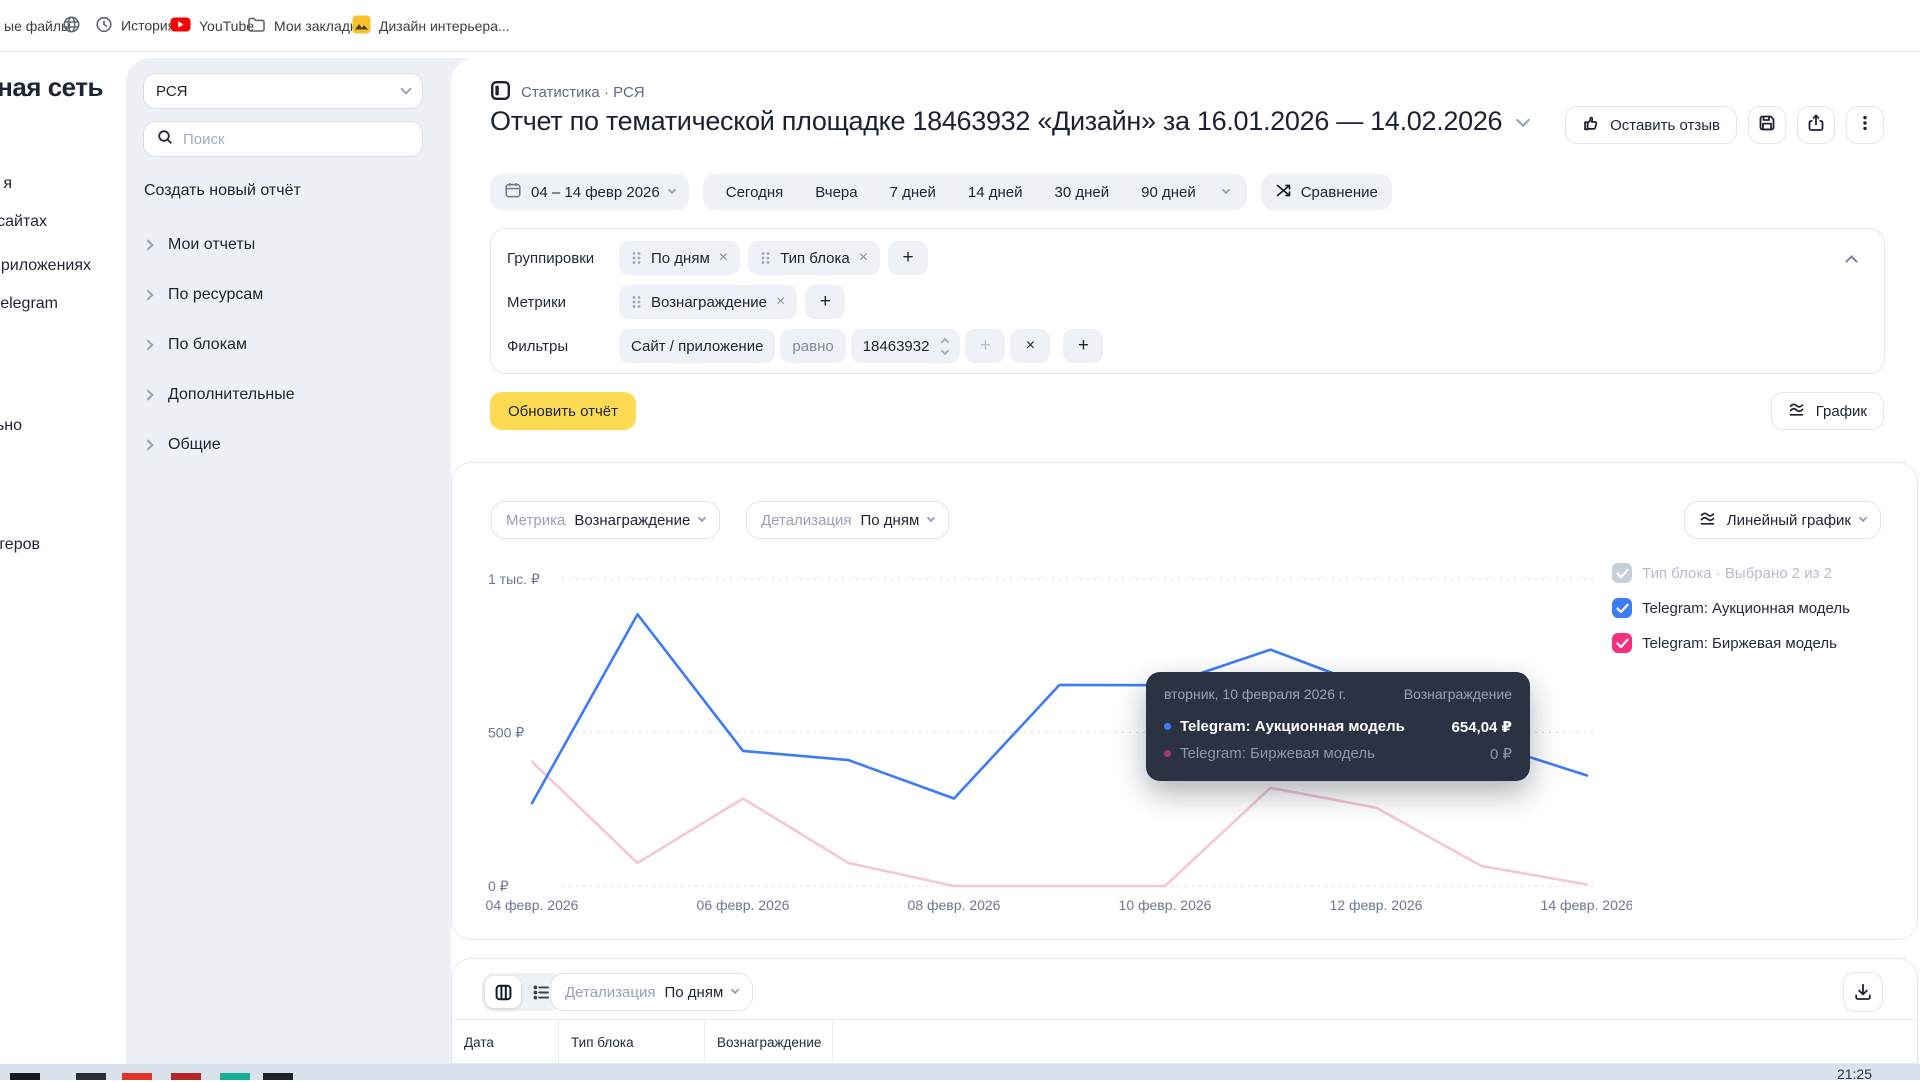  Describe the element at coordinates (212, 244) in the screenshot. I see `tree-label: Мои отчеты` at that location.